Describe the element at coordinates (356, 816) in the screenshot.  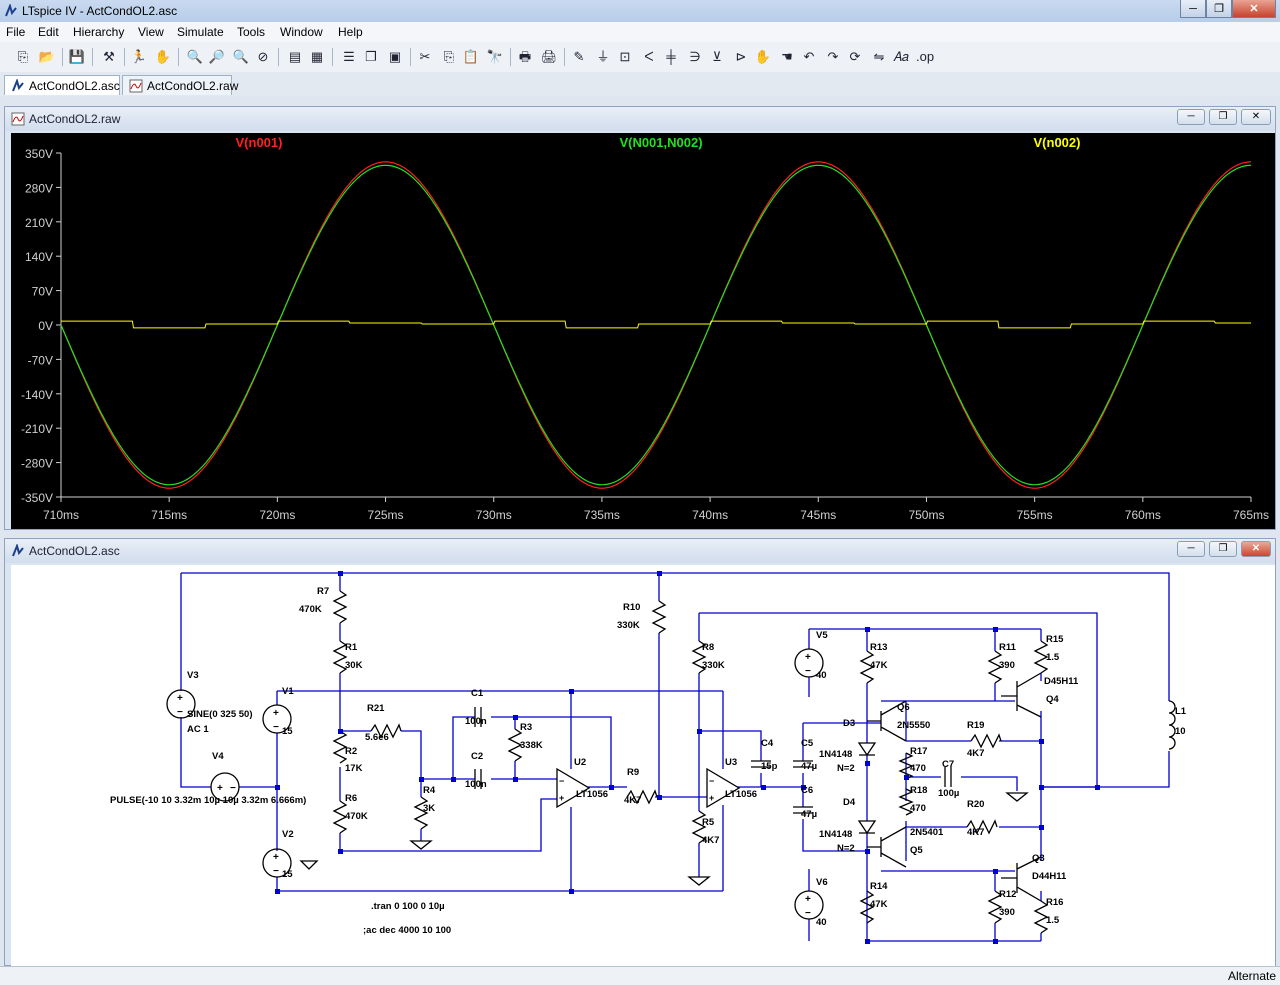
I see `component-label: 470K` at that location.